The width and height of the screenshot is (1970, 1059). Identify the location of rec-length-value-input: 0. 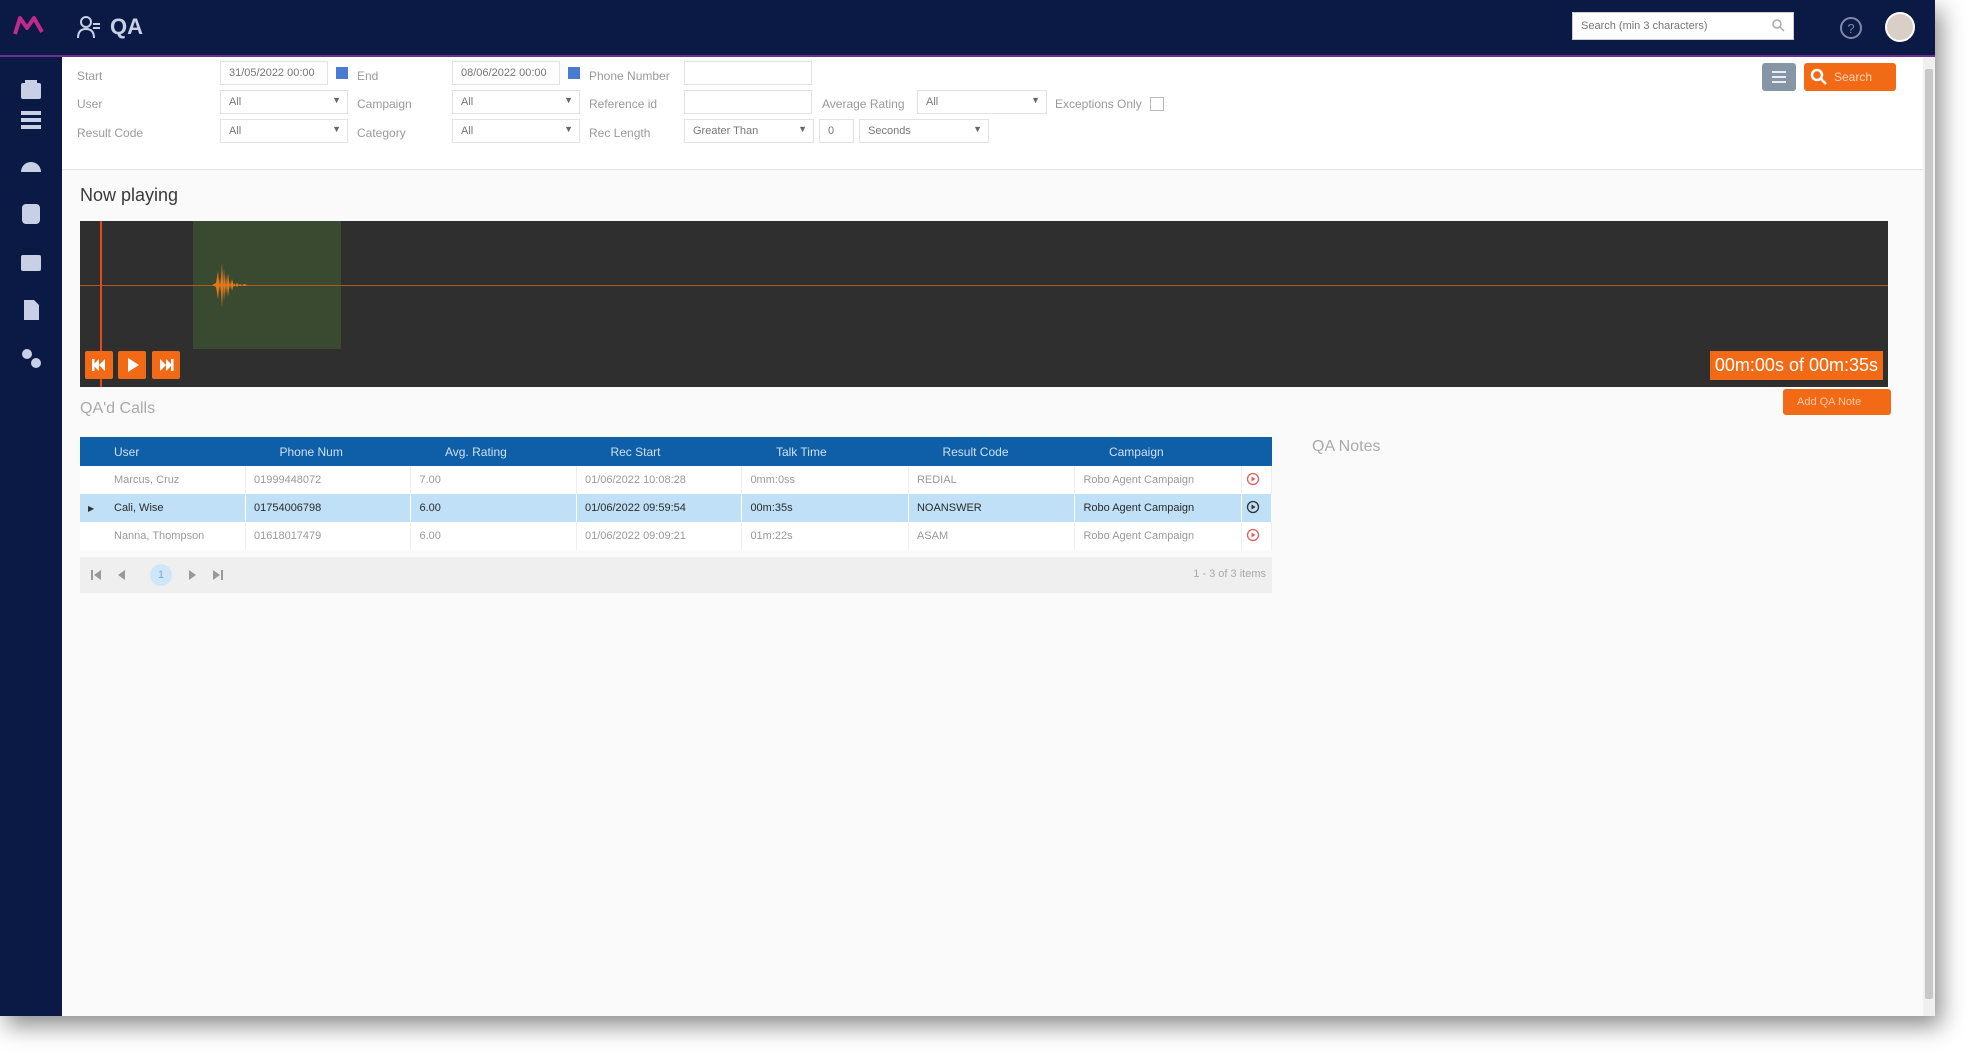
(836, 131).